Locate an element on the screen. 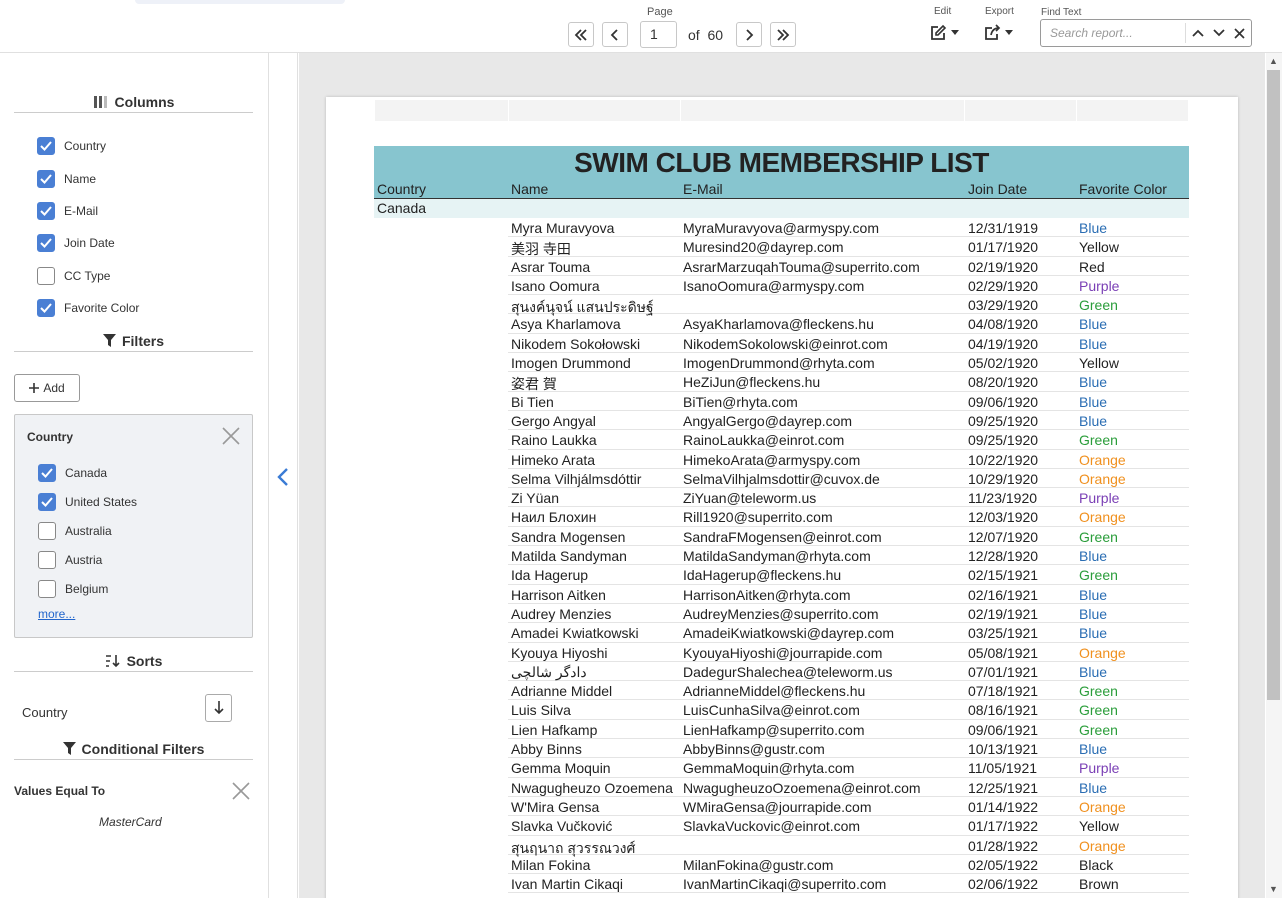 This screenshot has width=1282, height=898. column-toggle-cc-type: CC Type is located at coordinates (73, 276).